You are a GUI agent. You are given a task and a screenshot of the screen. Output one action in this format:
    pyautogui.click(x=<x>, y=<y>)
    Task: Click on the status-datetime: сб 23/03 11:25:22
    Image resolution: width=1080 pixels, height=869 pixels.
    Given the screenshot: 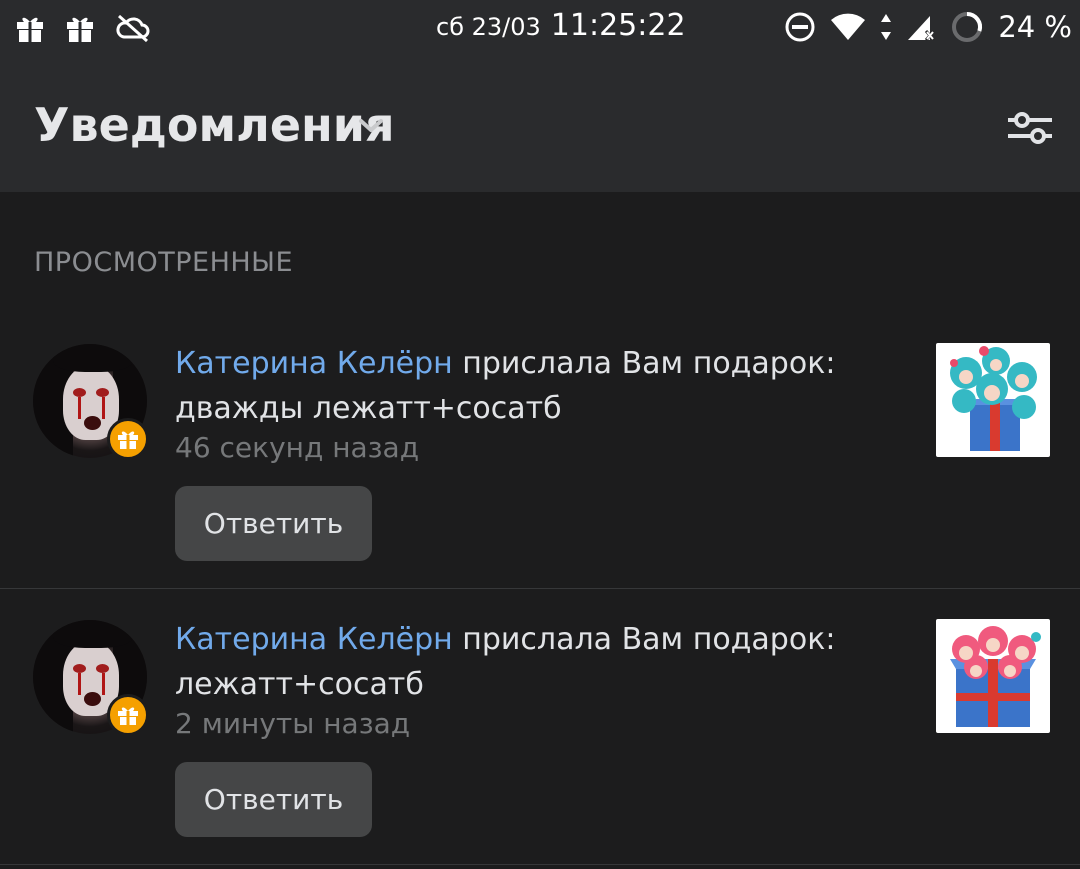 What is the action you would take?
    pyautogui.click(x=561, y=25)
    